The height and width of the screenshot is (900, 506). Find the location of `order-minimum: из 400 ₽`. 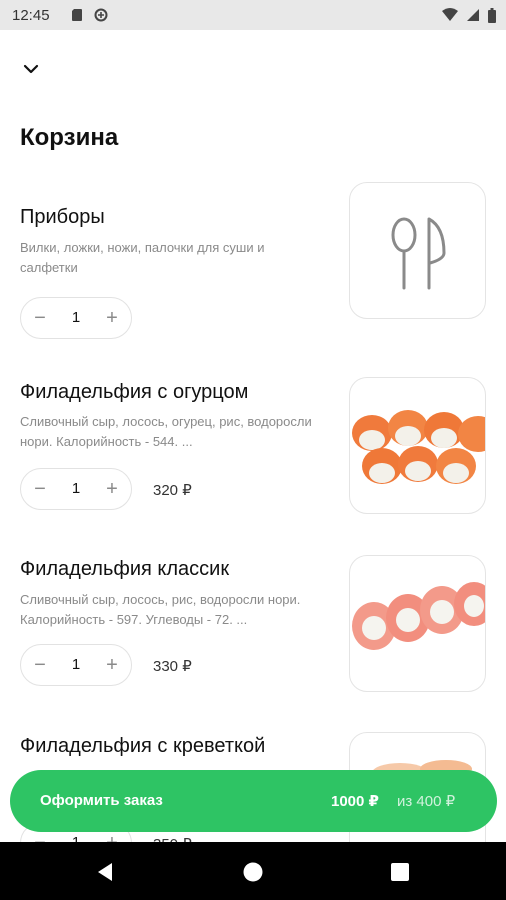

order-minimum: из 400 ₽ is located at coordinates (426, 801).